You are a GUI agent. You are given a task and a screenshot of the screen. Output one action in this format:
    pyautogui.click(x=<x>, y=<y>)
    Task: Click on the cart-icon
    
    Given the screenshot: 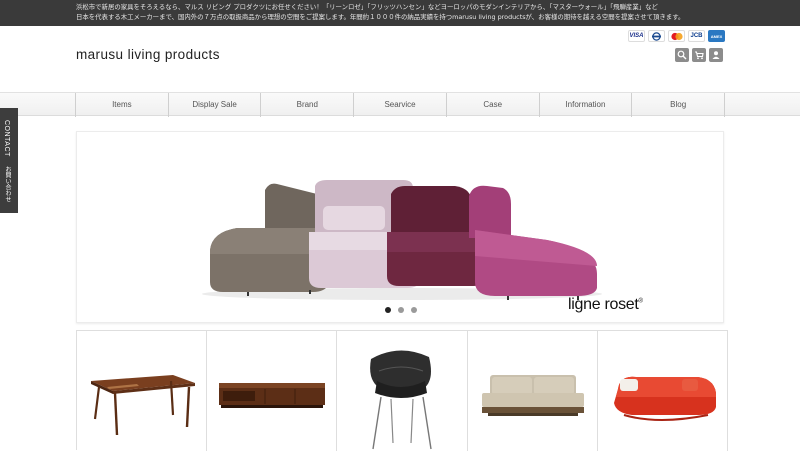 What is the action you would take?
    pyautogui.click(x=699, y=55)
    